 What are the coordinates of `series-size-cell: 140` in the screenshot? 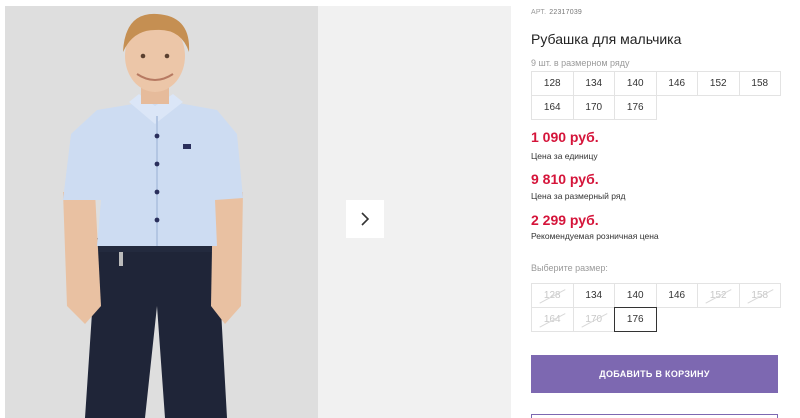 It's located at (635, 83).